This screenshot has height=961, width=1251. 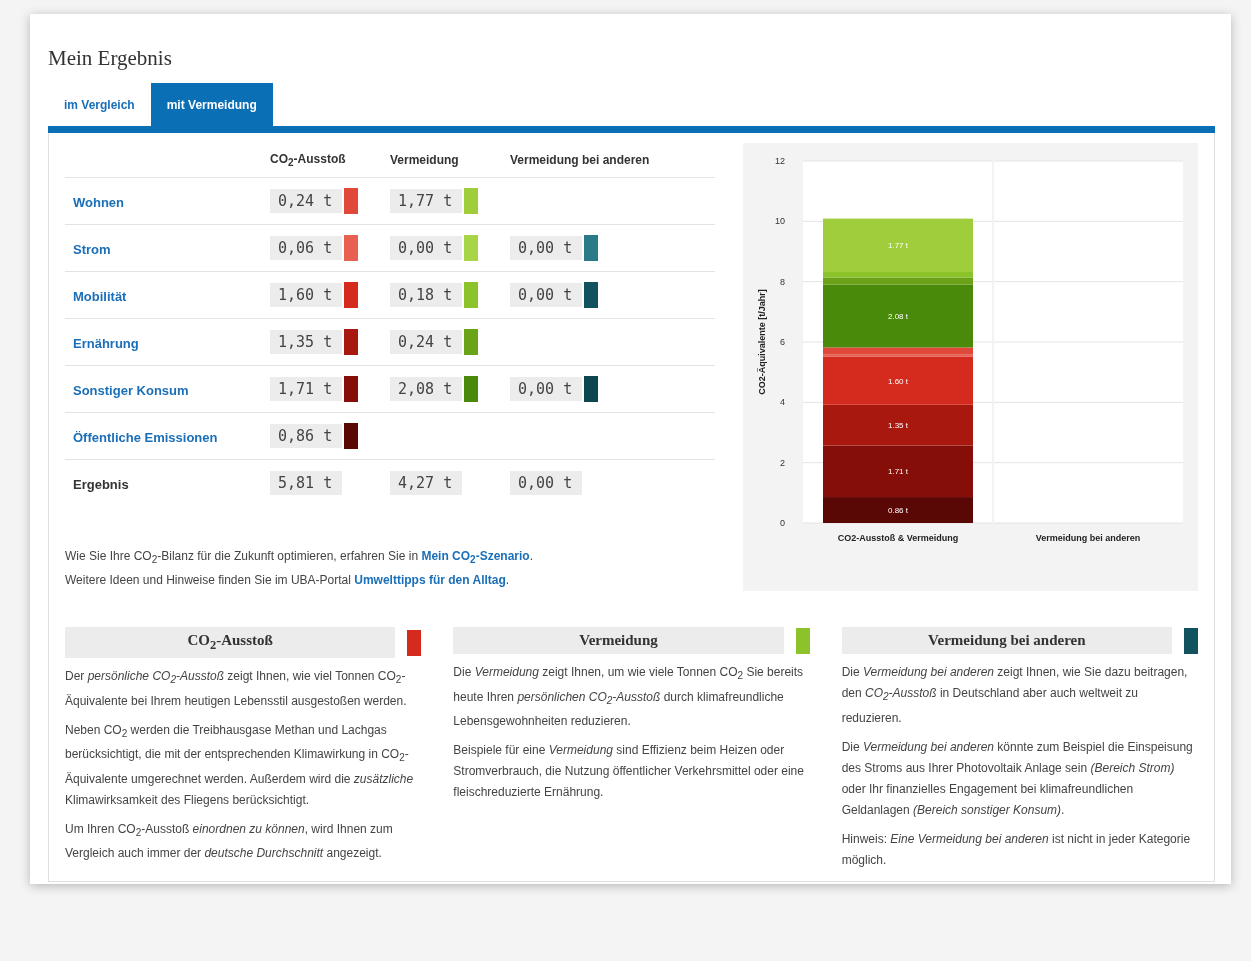 What do you see at coordinates (898, 426) in the screenshot?
I see `data-label: 1.35 t` at bounding box center [898, 426].